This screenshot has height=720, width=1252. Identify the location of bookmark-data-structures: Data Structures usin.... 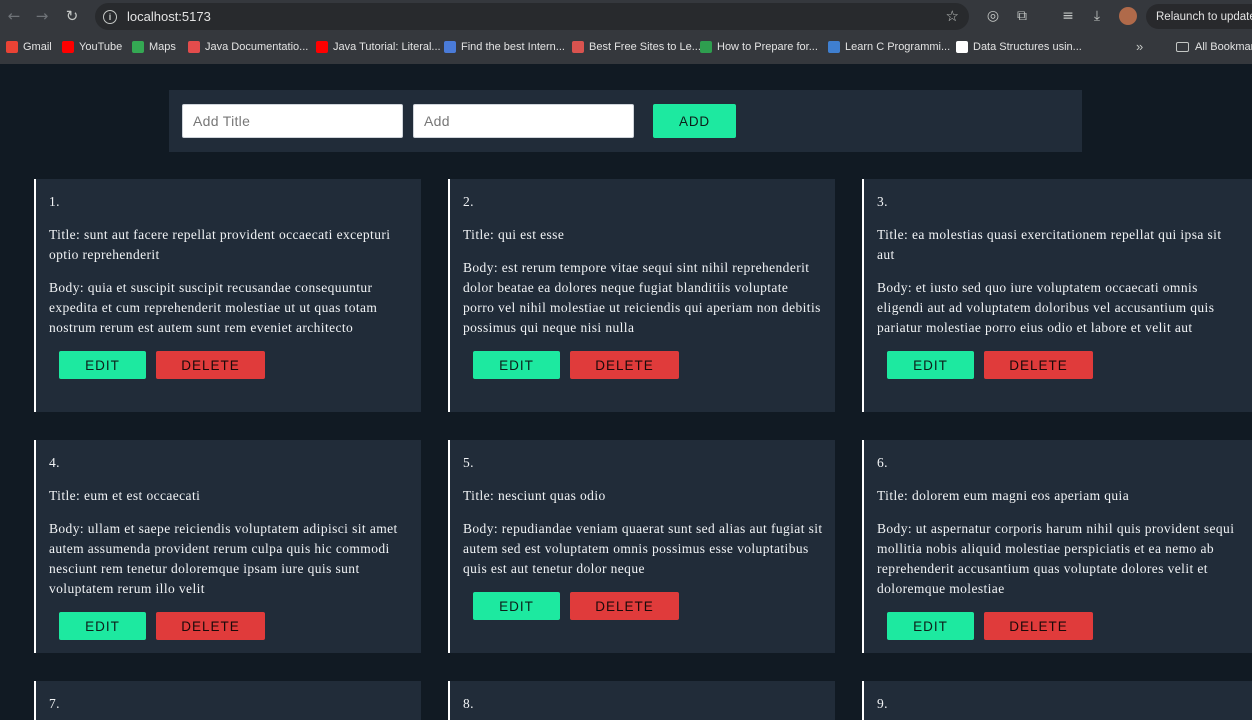
(1019, 47).